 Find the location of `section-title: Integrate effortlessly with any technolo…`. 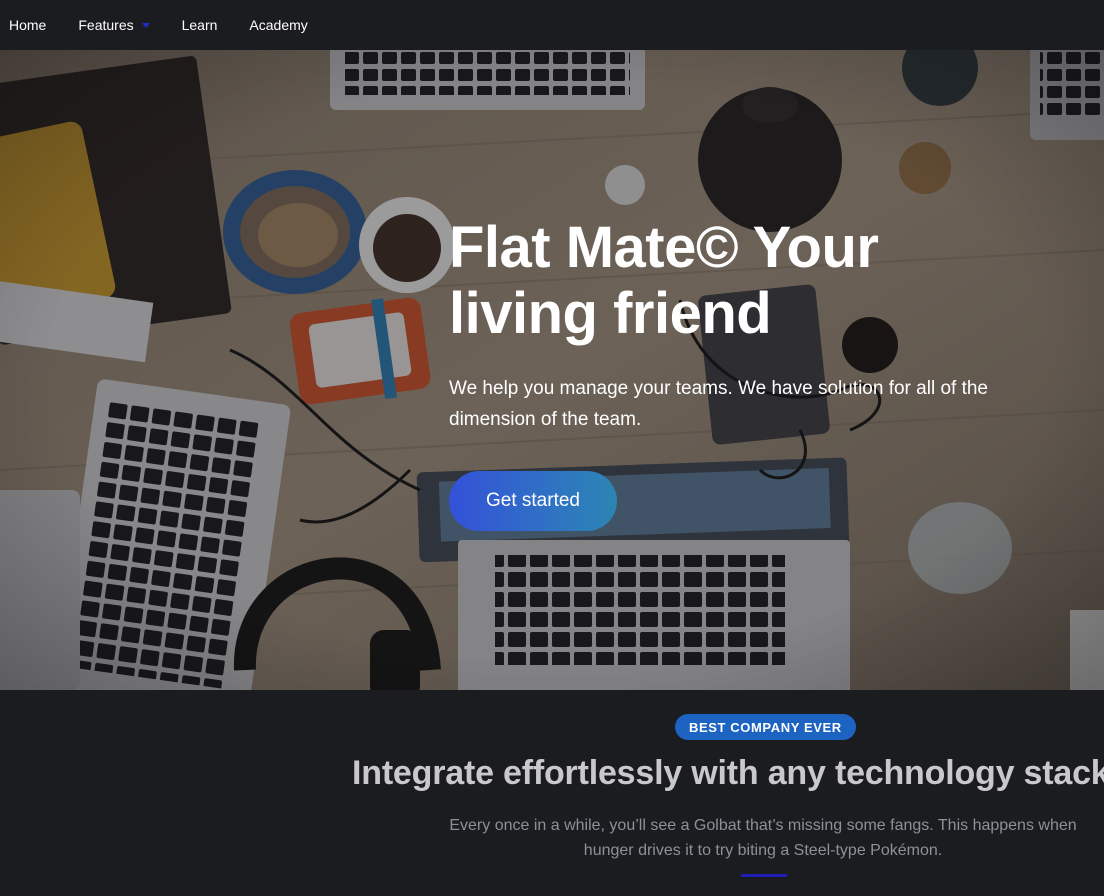

section-title: Integrate effortlessly with any technolo… is located at coordinates (728, 773).